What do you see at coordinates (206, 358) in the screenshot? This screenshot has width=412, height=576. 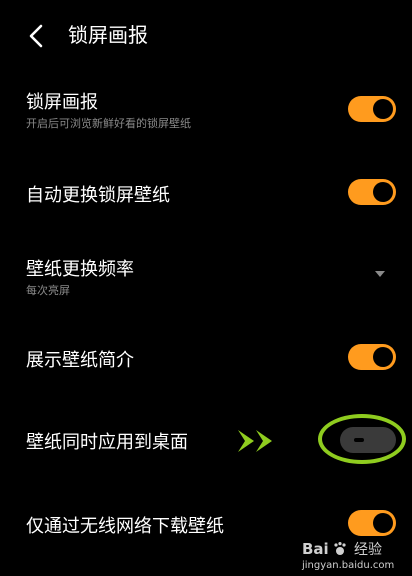 I see `setting-show-intro: 展示壁纸简介` at bounding box center [206, 358].